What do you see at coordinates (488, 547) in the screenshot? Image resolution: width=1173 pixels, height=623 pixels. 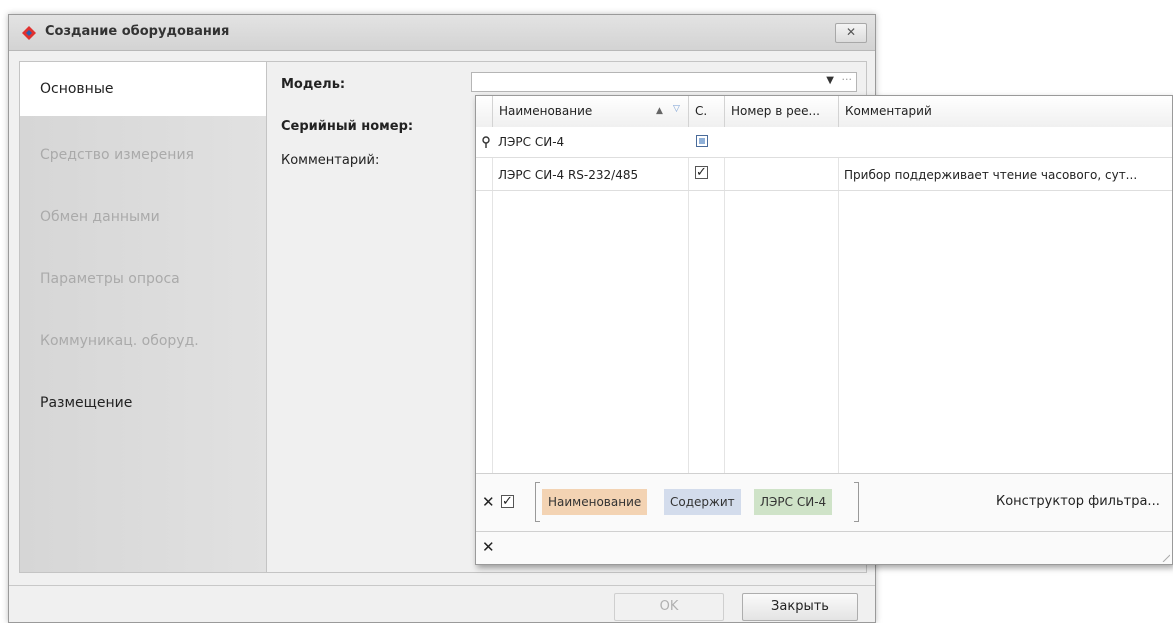 I see `clear-value-icon: ✕` at bounding box center [488, 547].